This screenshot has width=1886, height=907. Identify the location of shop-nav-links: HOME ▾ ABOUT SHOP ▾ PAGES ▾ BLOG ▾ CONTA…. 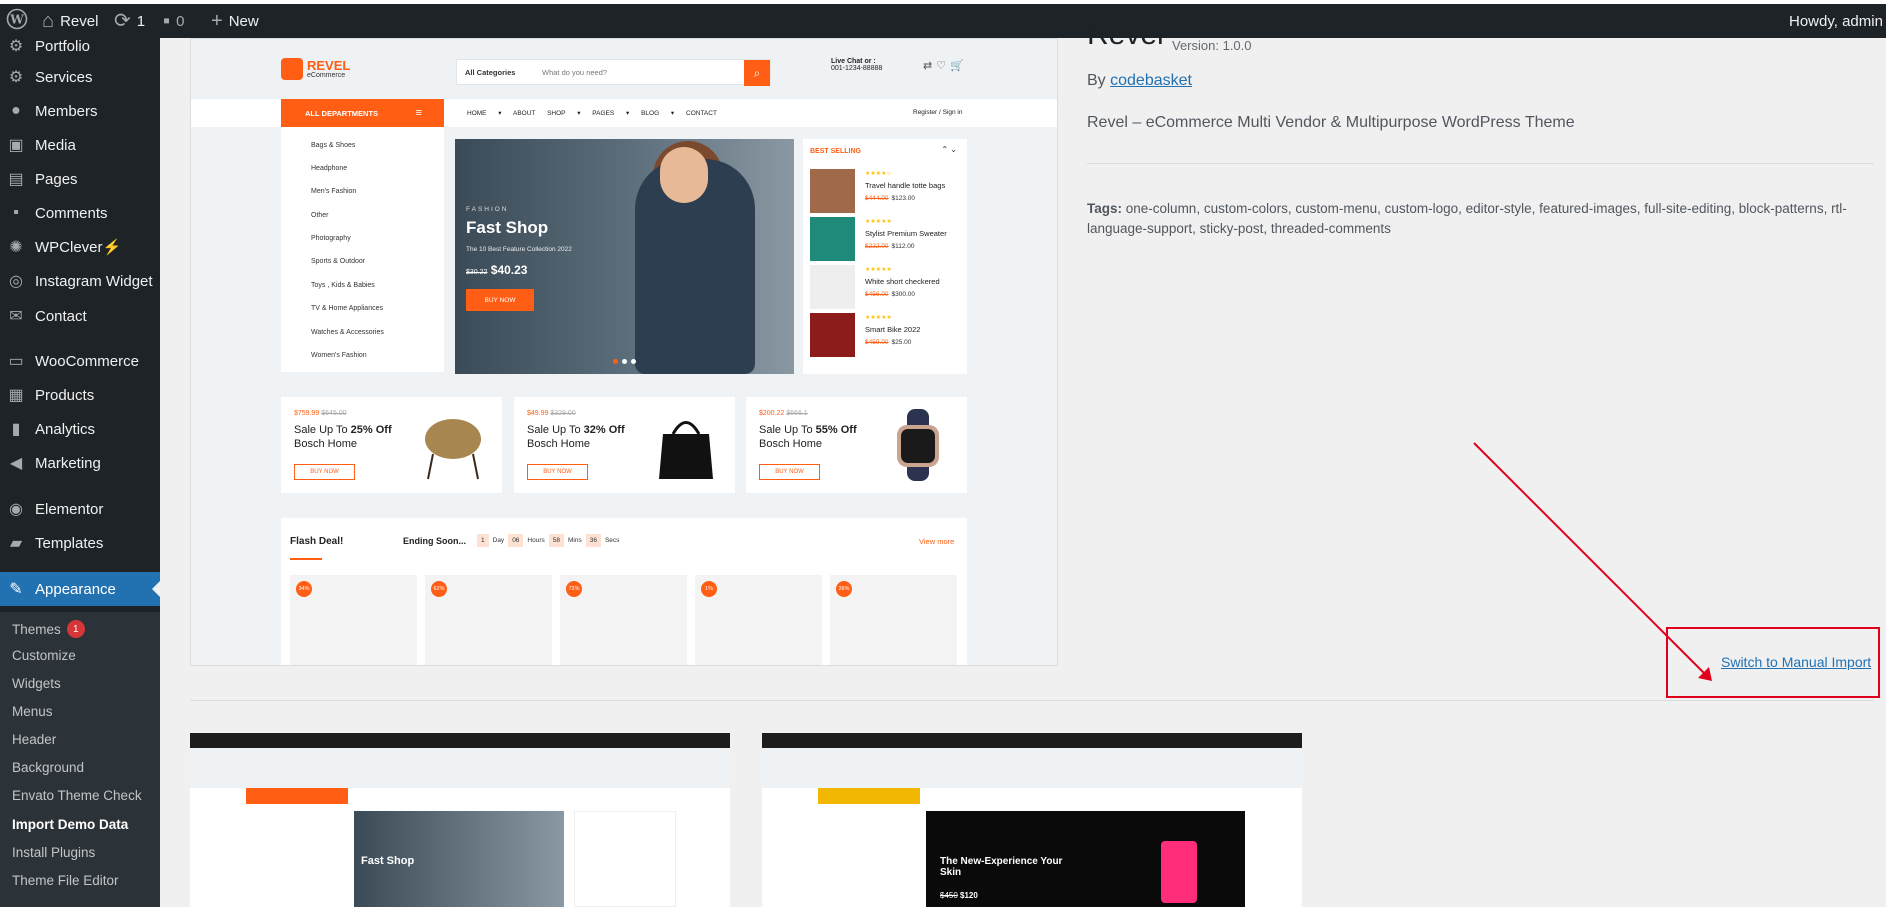
(592, 113).